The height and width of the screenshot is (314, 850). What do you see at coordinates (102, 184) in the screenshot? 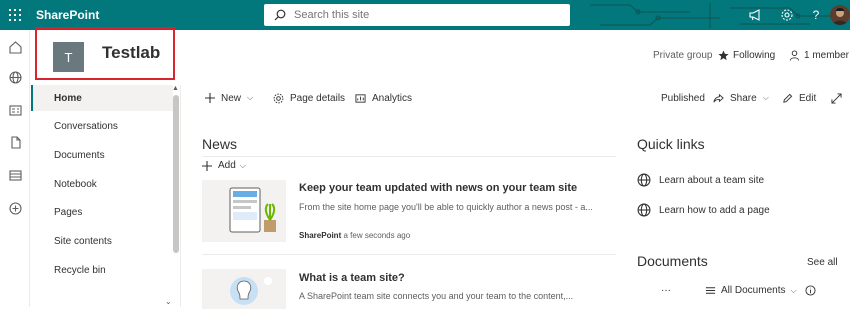
I see `nav-item-notebook: Notebook` at bounding box center [102, 184].